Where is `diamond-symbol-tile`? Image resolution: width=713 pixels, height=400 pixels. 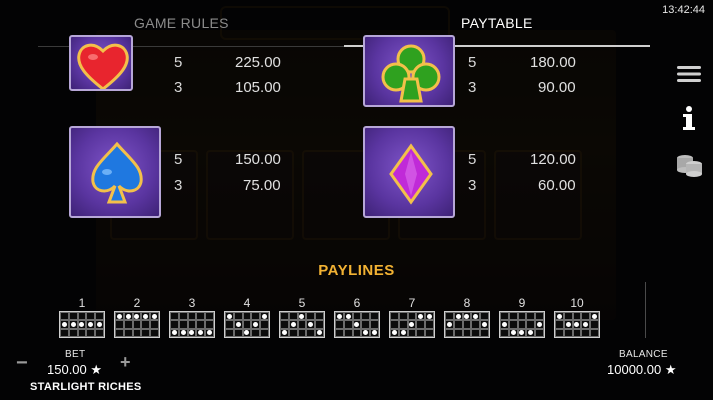
diamond-symbol-tile is located at coordinates (409, 172).